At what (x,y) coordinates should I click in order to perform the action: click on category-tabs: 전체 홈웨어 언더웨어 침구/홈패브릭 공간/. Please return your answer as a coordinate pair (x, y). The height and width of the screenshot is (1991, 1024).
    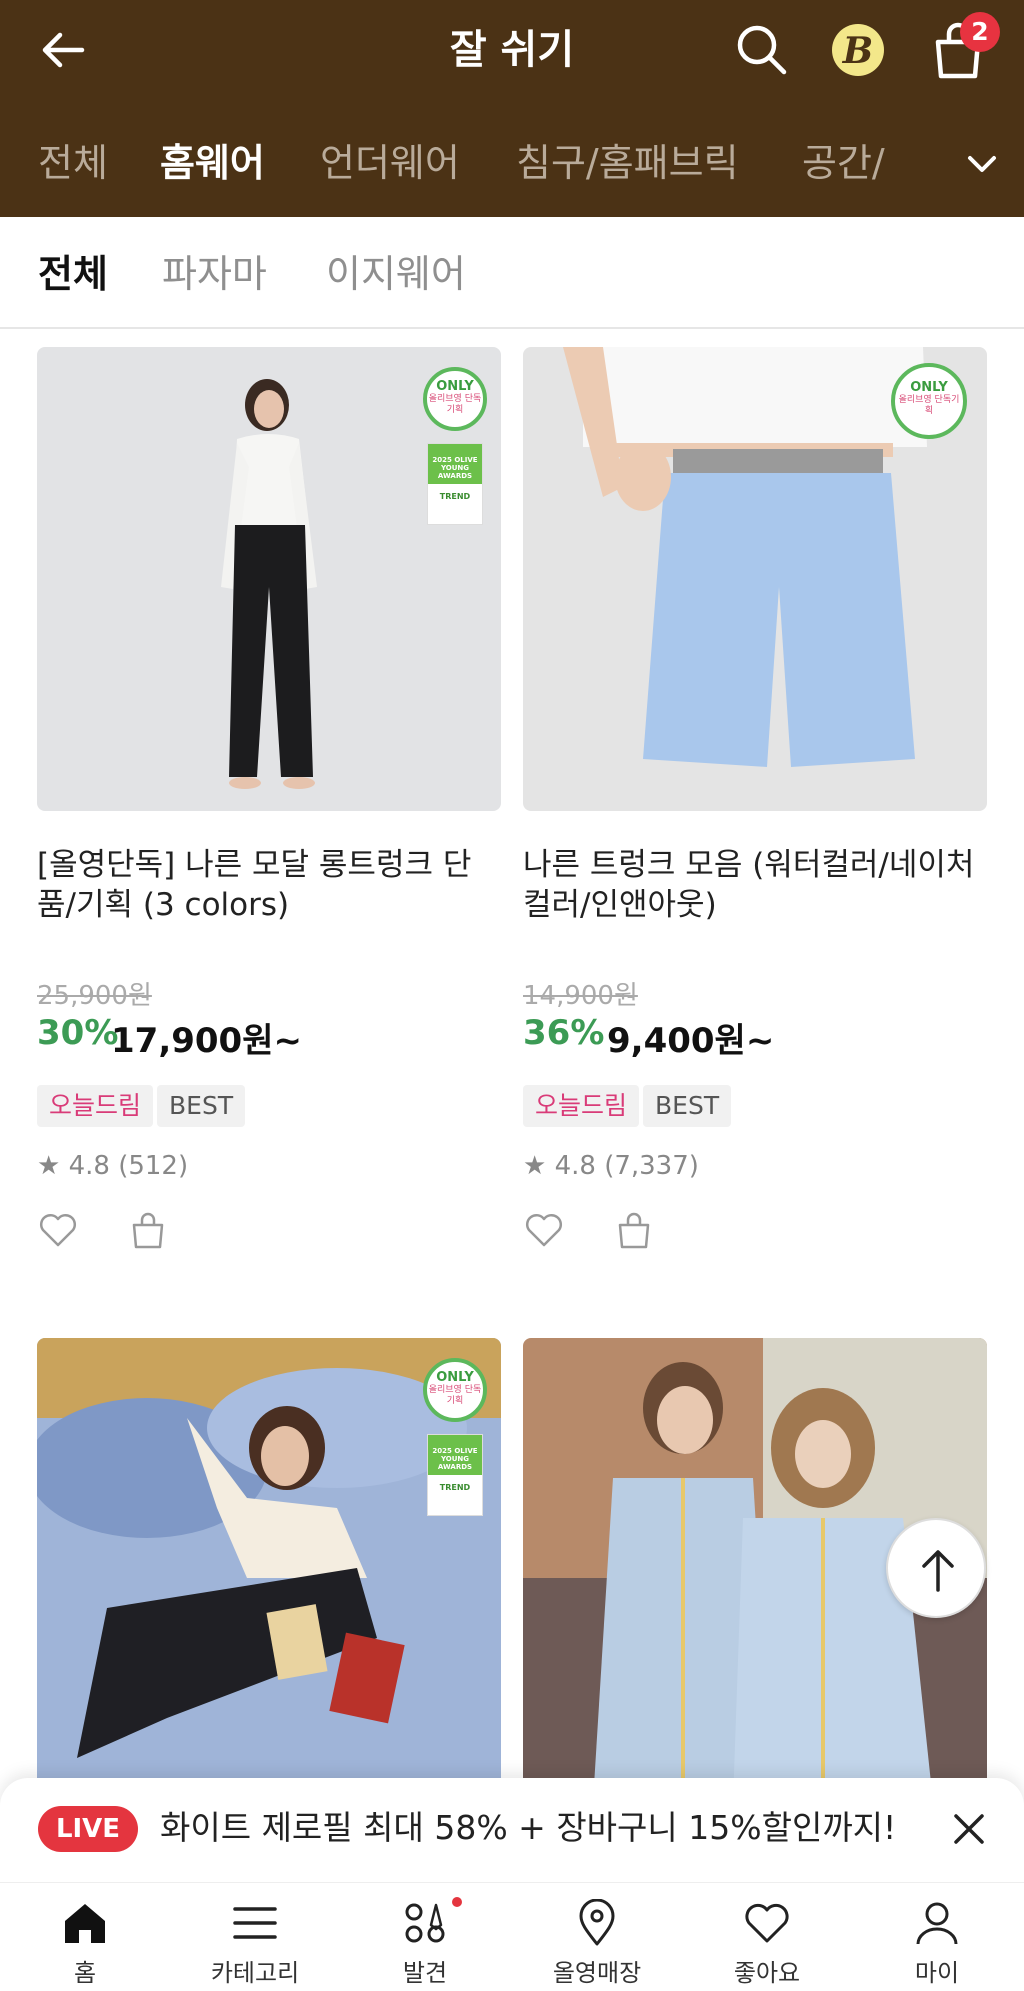
    Looking at the image, I should click on (512, 165).